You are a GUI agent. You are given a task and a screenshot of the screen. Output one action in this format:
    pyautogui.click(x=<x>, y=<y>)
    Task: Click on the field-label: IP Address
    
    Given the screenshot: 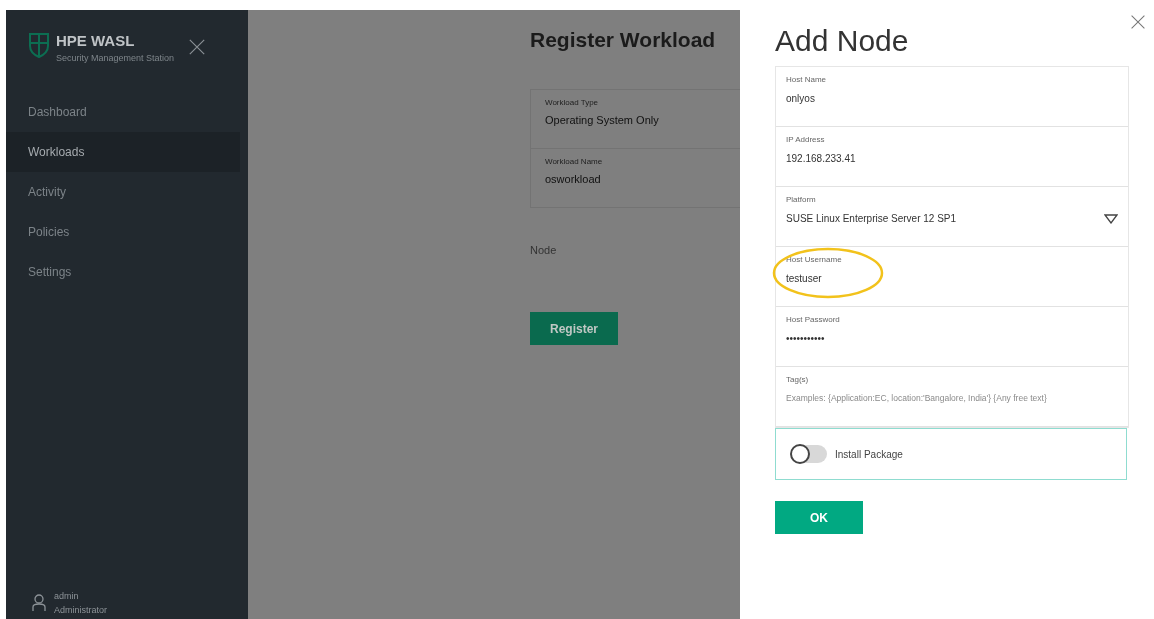 What is the action you would take?
    pyautogui.click(x=806, y=139)
    